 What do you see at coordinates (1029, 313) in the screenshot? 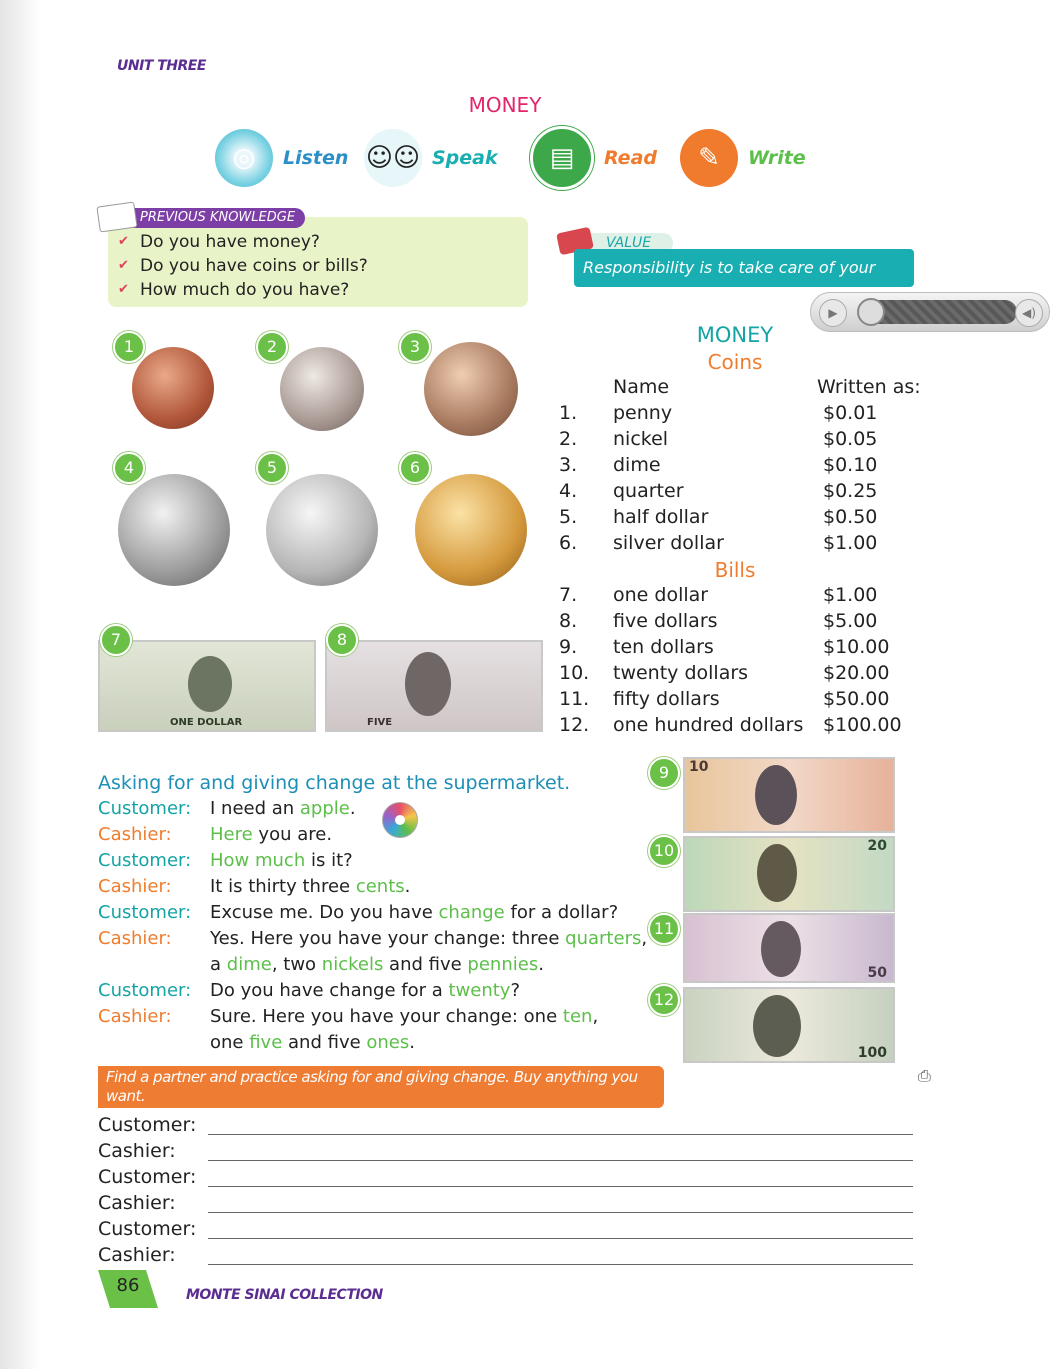
I see `volume-button: ◀)` at bounding box center [1029, 313].